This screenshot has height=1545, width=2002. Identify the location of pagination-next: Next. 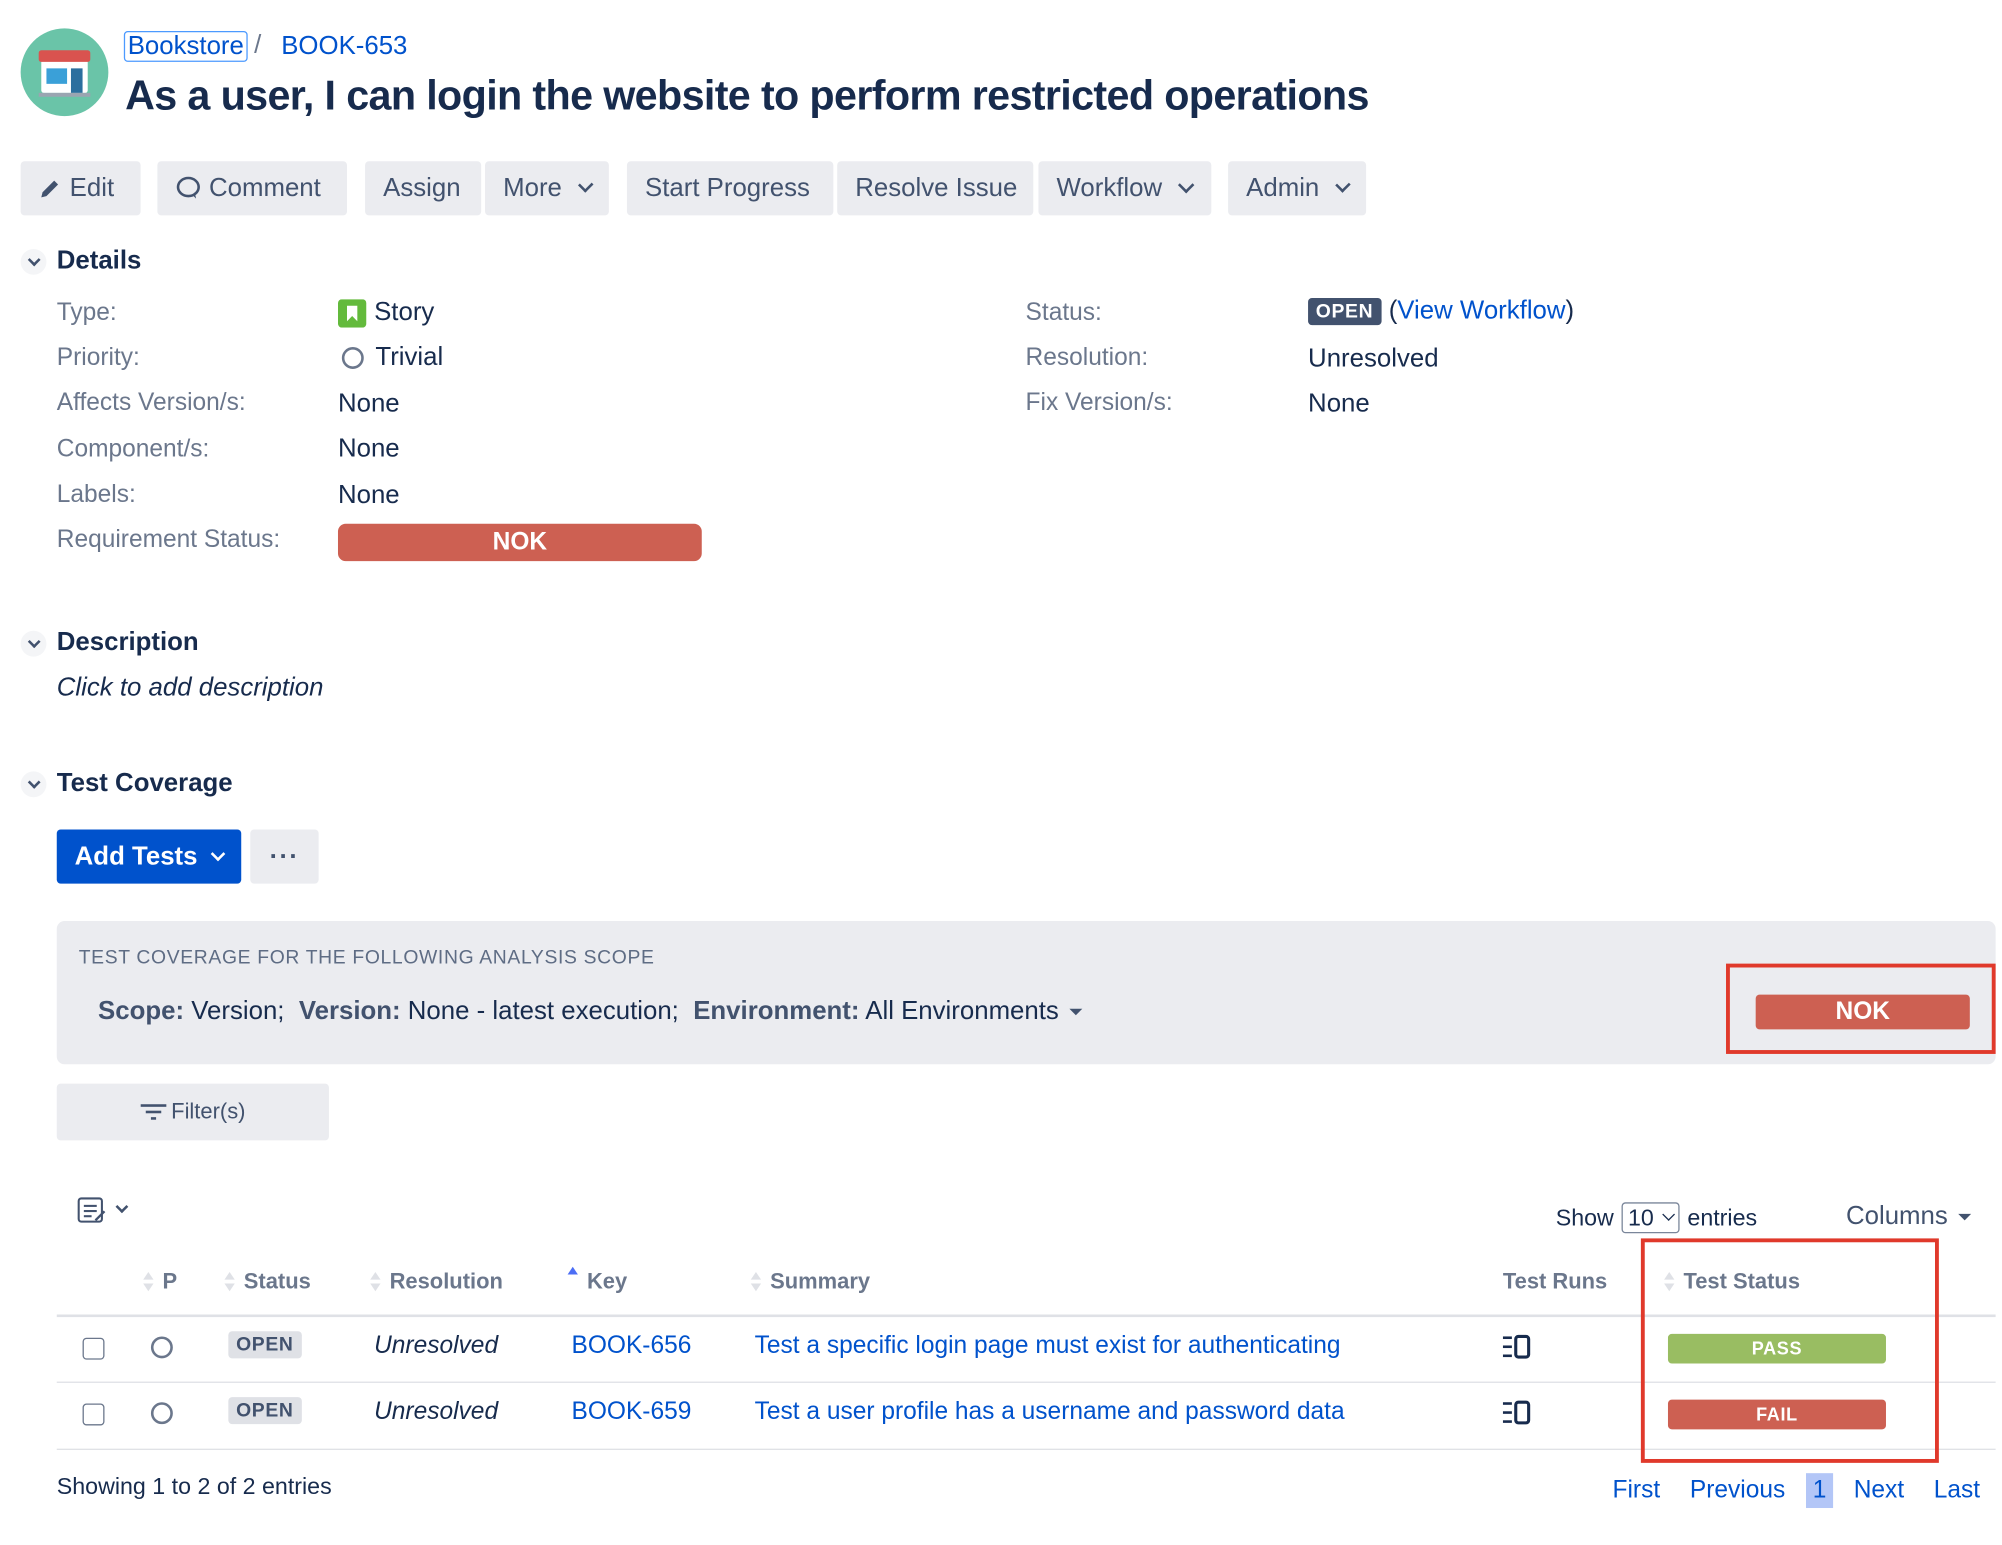
(1879, 1491).